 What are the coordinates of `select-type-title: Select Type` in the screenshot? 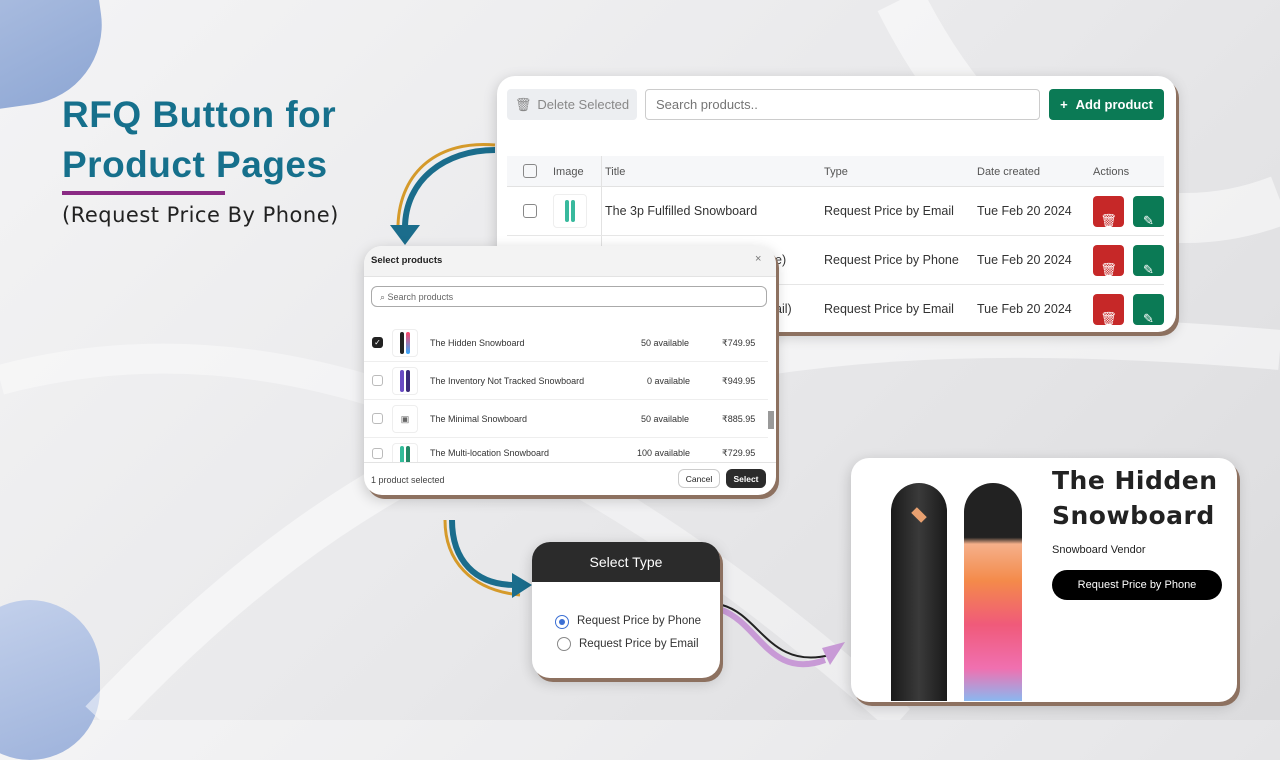 It's located at (626, 562).